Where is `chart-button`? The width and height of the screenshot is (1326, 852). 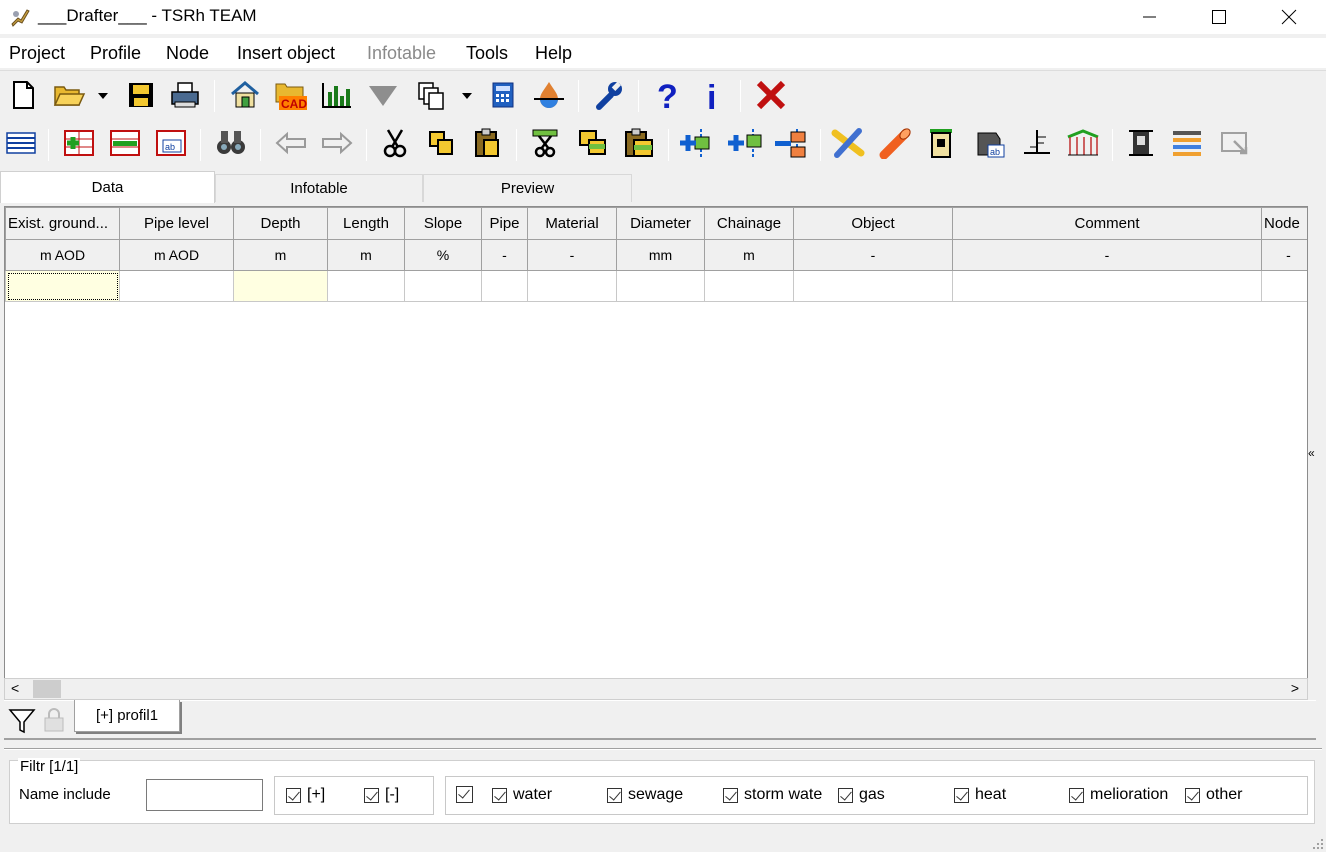 chart-button is located at coordinates (337, 95).